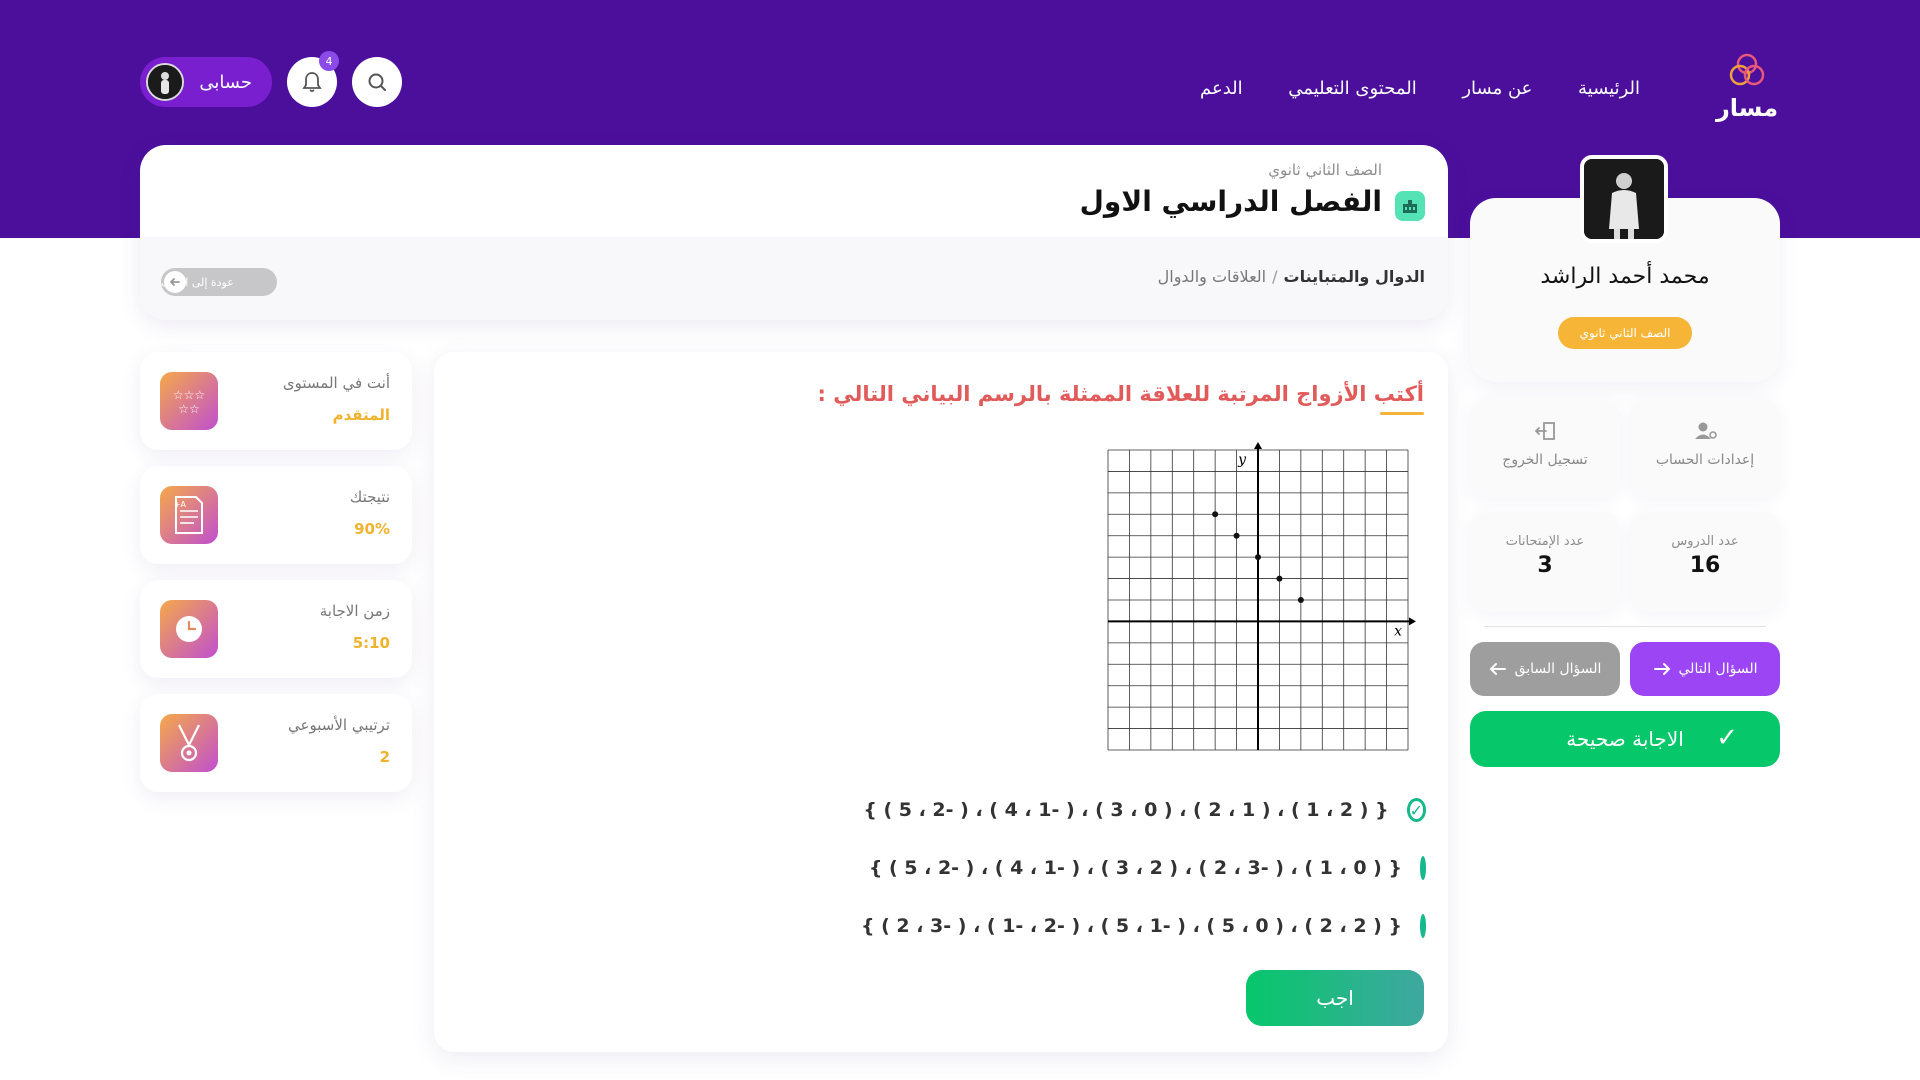 This screenshot has width=1920, height=1080. Describe the element at coordinates (1727, 738) in the screenshot. I see `check-icon: ✓` at that location.